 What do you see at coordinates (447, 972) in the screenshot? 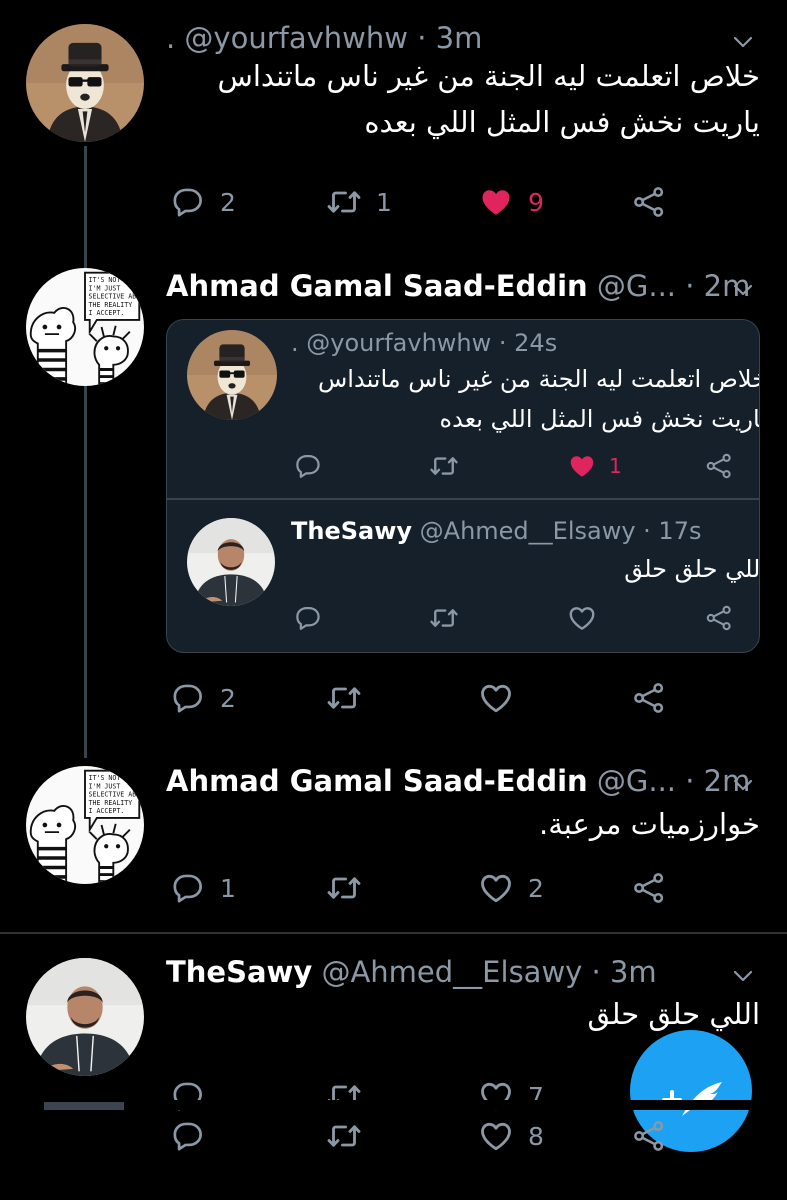
I see `author-handle: @Ahmed__Elsawy` at bounding box center [447, 972].